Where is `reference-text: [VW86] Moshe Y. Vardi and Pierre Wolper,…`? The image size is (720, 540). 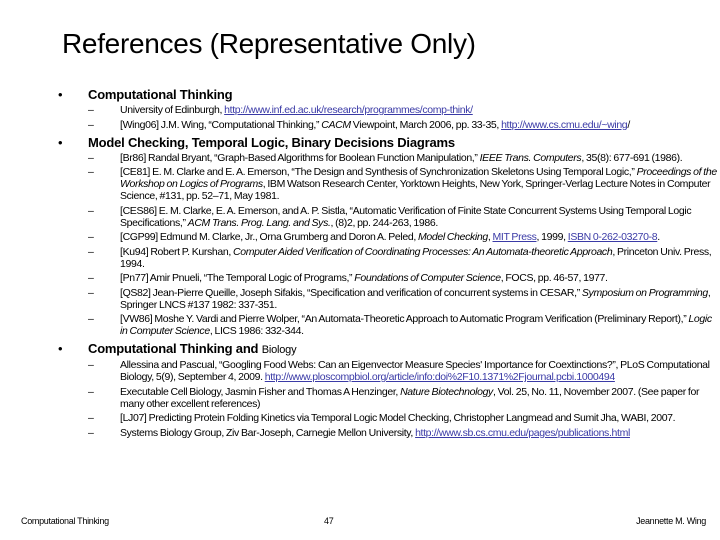 reference-text: [VW86] Moshe Y. Vardi and Pierre Wolper,… is located at coordinates (404, 319).